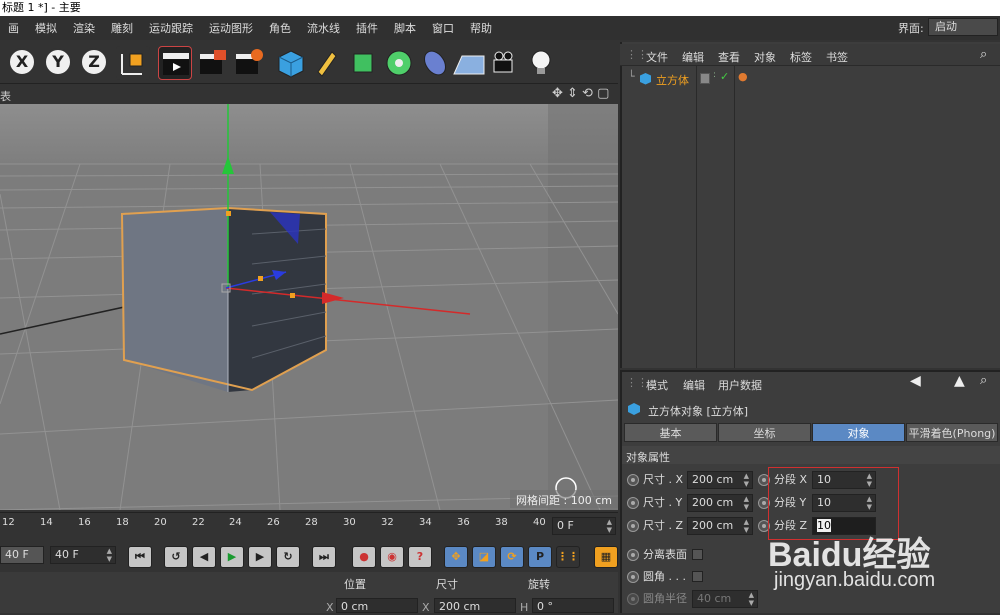 The height and width of the screenshot is (615, 1000). Describe the element at coordinates (697, 576) in the screenshot. I see `fillet-checkbox` at that location.